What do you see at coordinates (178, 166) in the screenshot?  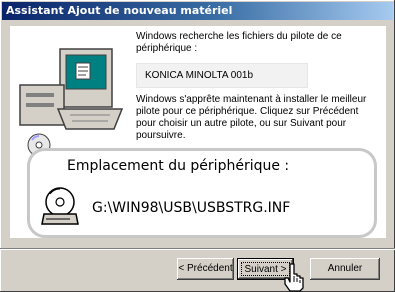 I see `location-label: Emplacement du périphérique :` at bounding box center [178, 166].